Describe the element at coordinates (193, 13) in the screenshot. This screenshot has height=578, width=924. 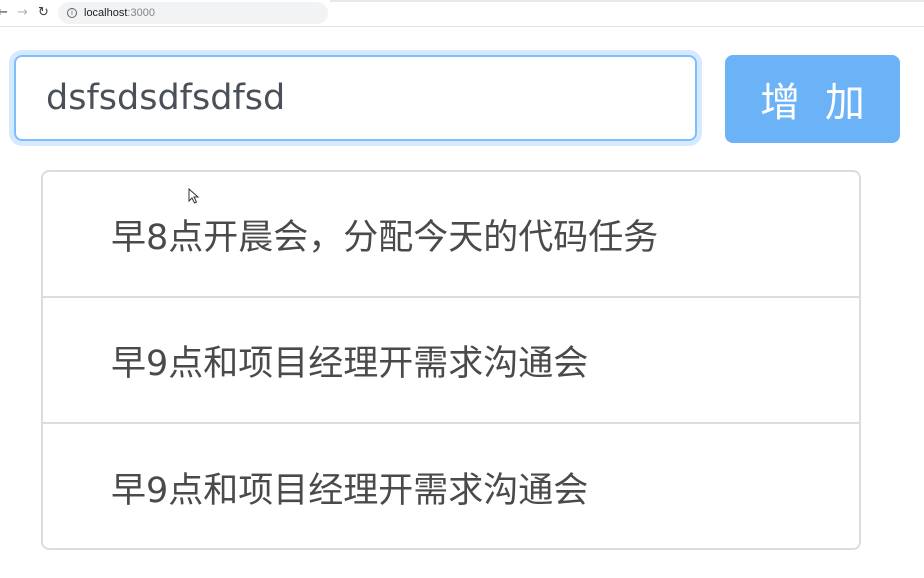
I see `address-bar: i localhost:3000` at that location.